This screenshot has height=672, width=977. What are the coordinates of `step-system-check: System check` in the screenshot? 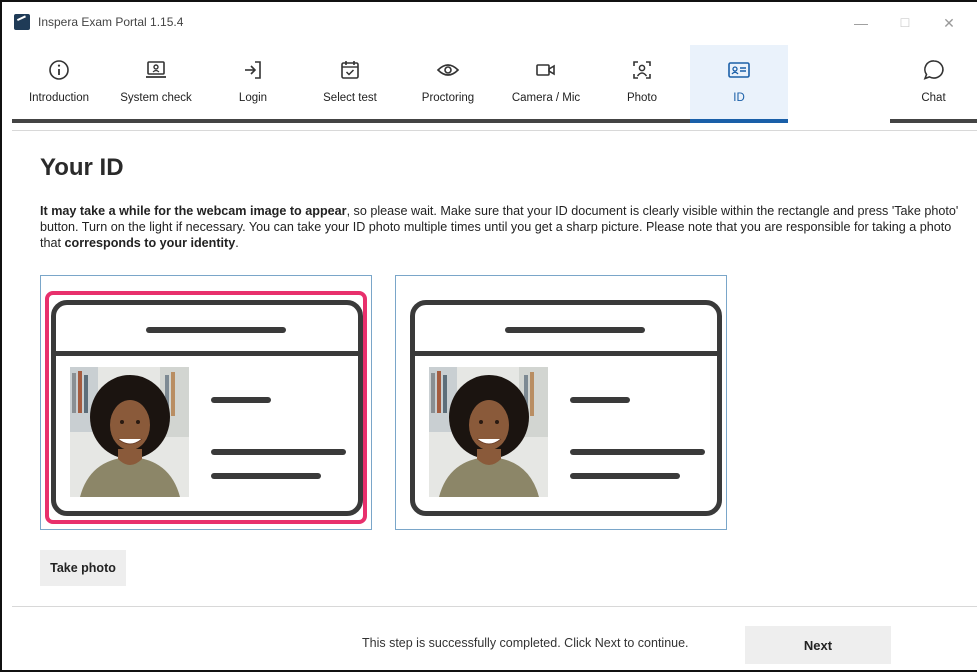 It's located at (156, 84).